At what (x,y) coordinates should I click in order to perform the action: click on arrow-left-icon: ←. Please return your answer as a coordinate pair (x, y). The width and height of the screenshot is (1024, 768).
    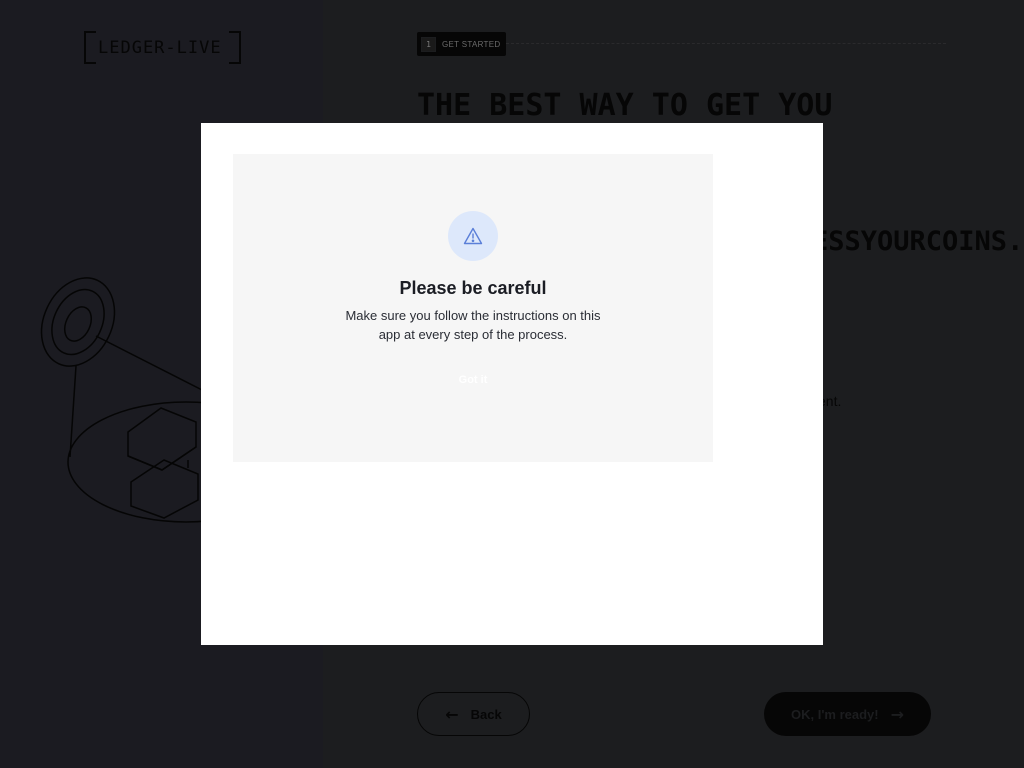
    Looking at the image, I should click on (452, 714).